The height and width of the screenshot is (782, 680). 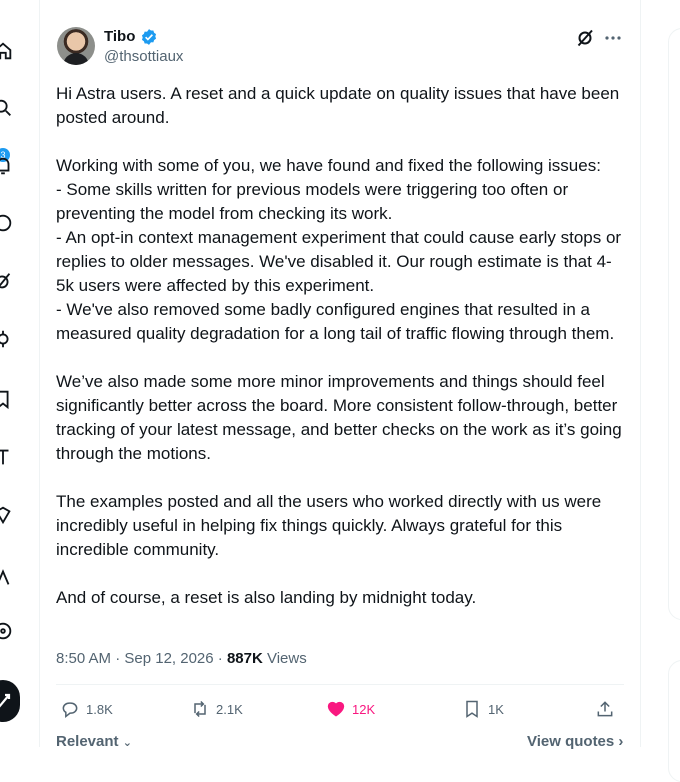 What do you see at coordinates (7, 457) in the screenshot?
I see `lists-icon` at bounding box center [7, 457].